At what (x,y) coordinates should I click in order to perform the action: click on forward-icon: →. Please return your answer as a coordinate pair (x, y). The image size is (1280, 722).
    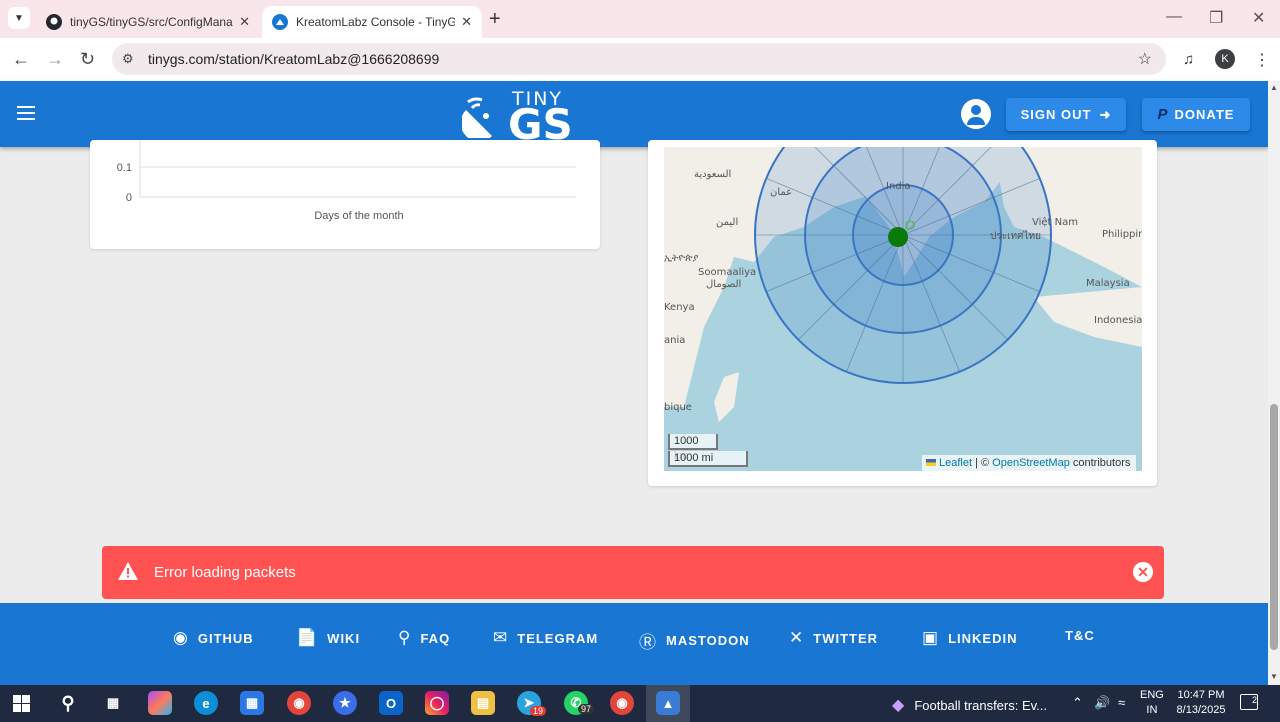
    Looking at the image, I should click on (55, 59).